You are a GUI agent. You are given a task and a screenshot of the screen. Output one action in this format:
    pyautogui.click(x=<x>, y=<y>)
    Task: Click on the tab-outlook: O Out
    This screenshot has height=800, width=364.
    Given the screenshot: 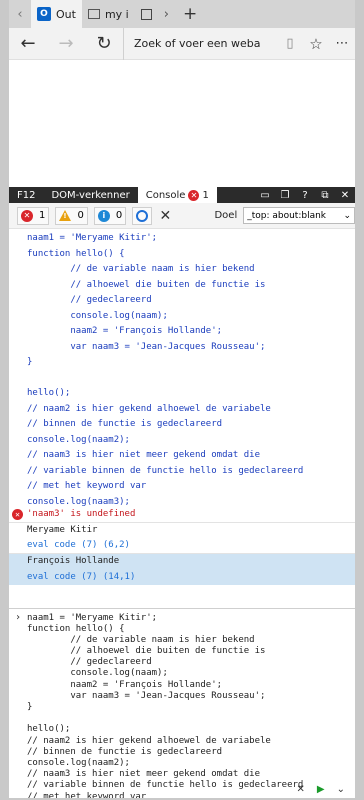 What is the action you would take?
    pyautogui.click(x=56, y=14)
    